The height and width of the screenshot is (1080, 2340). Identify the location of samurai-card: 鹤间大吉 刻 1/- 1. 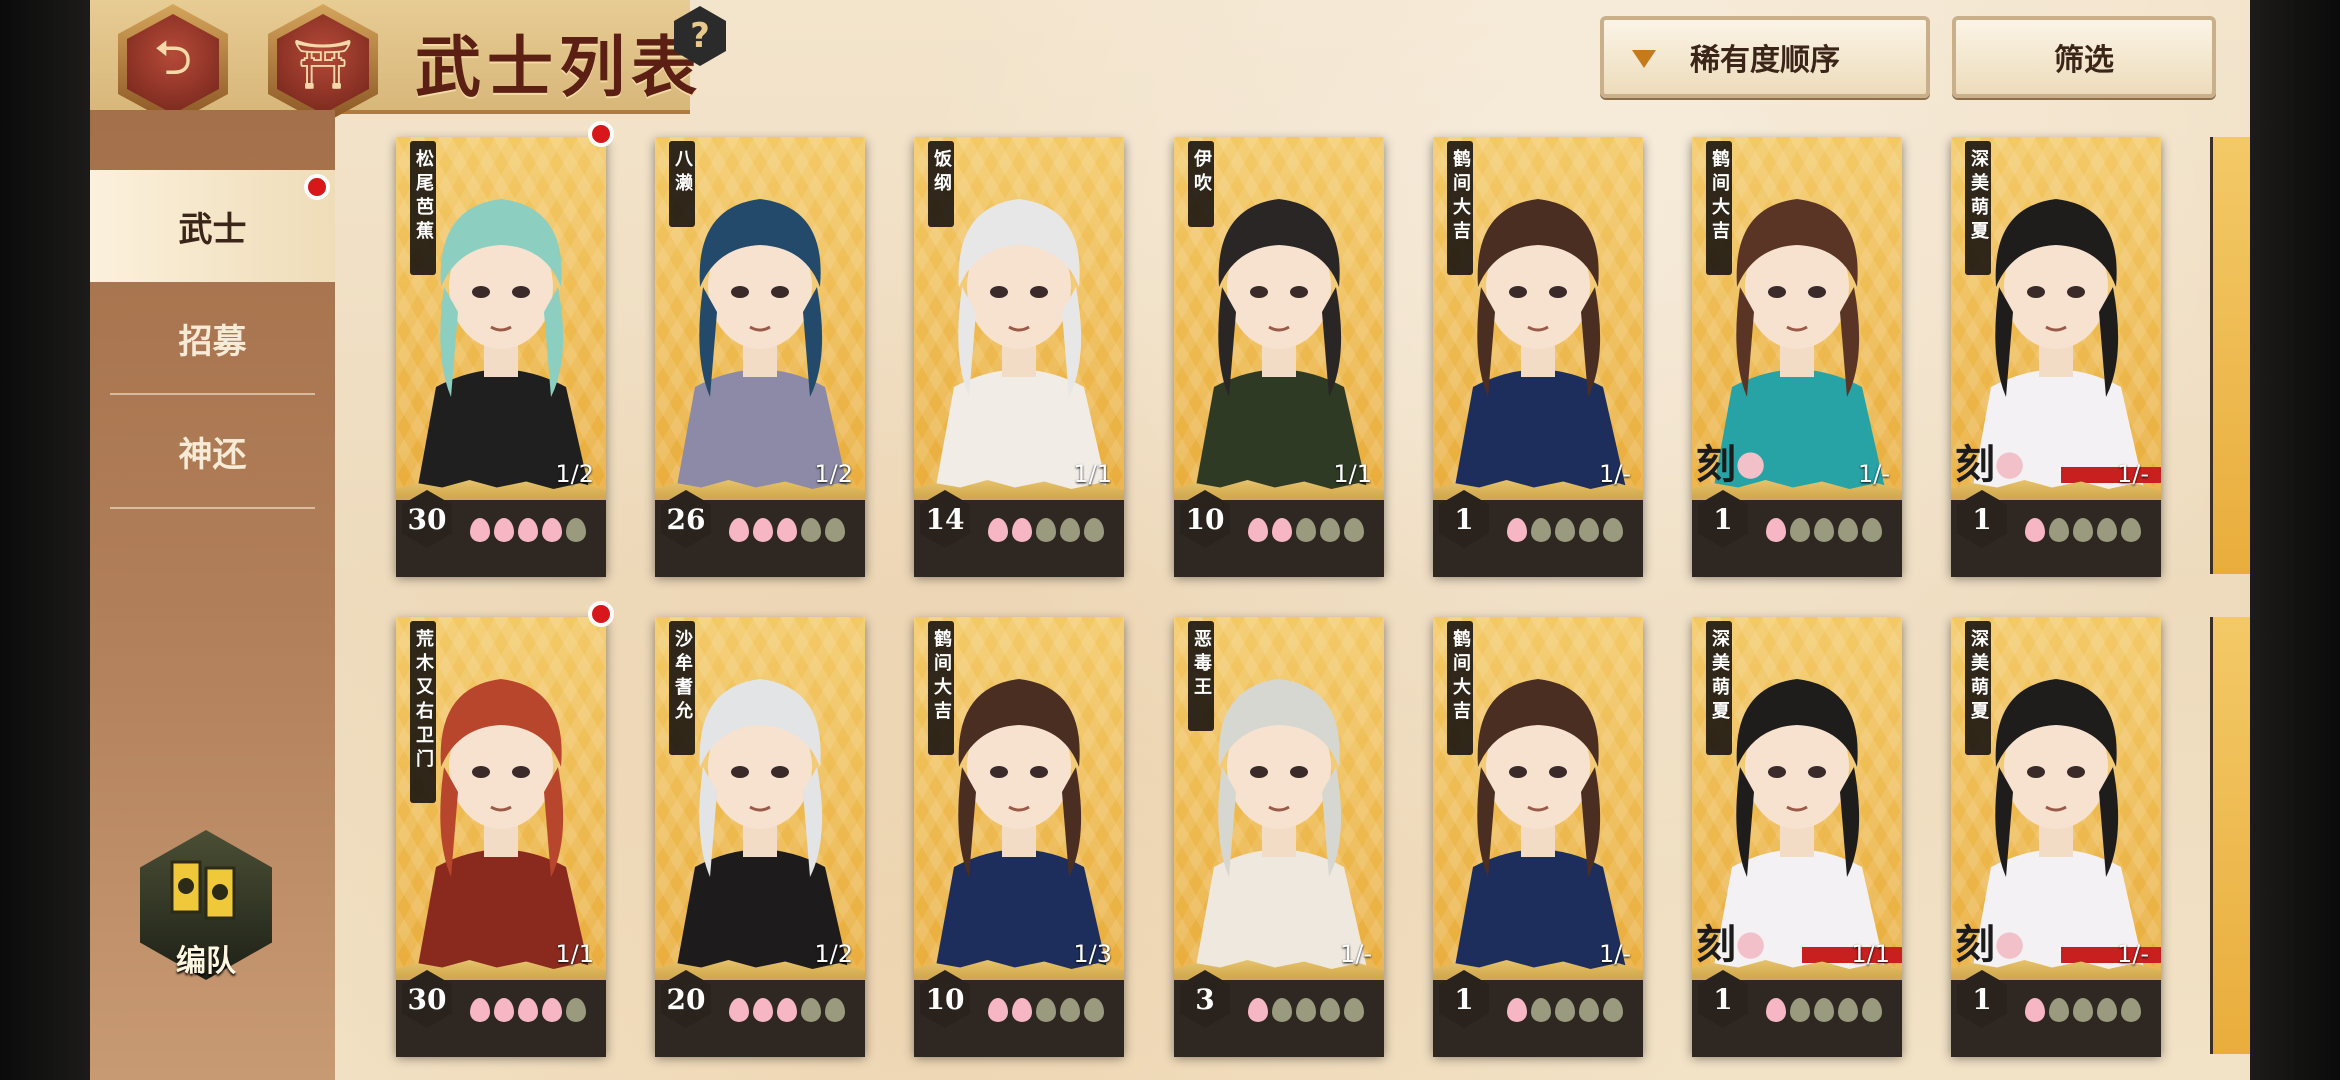
(1797, 357).